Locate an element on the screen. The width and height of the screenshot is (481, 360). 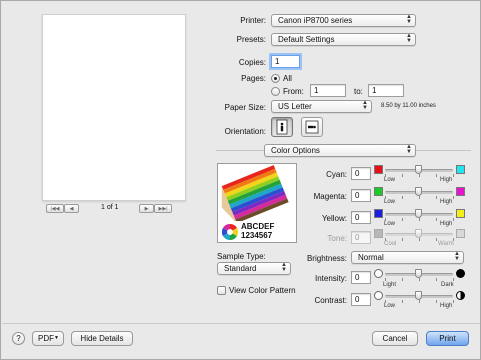
tone-high-swatch is located at coordinates (460, 233).